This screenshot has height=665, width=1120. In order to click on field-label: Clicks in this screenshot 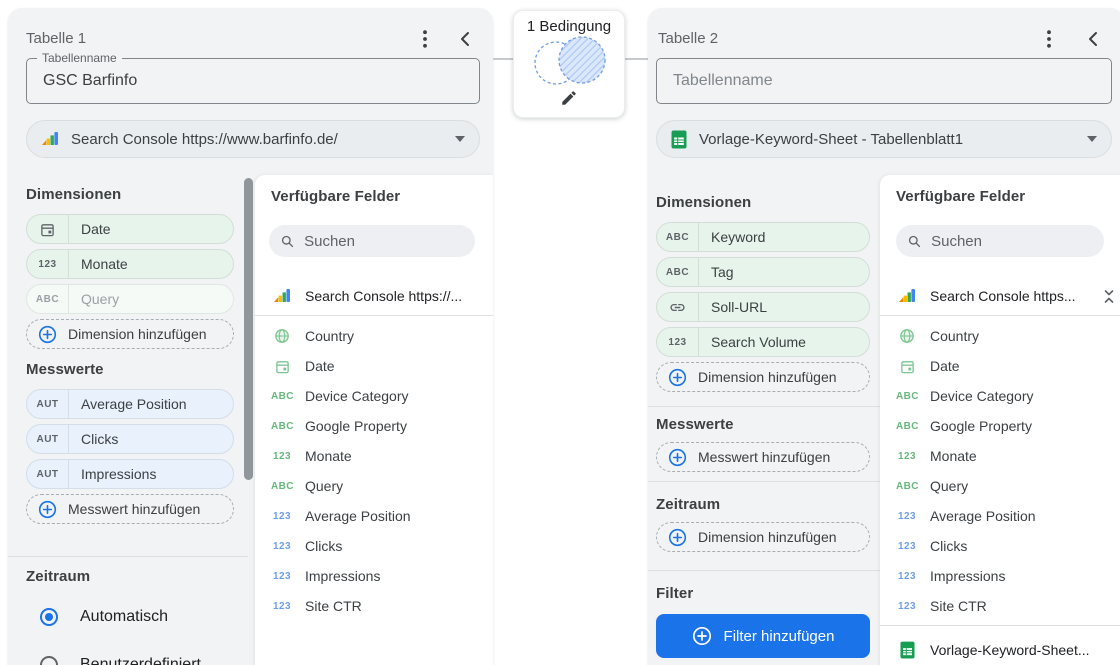, I will do `click(949, 546)`.